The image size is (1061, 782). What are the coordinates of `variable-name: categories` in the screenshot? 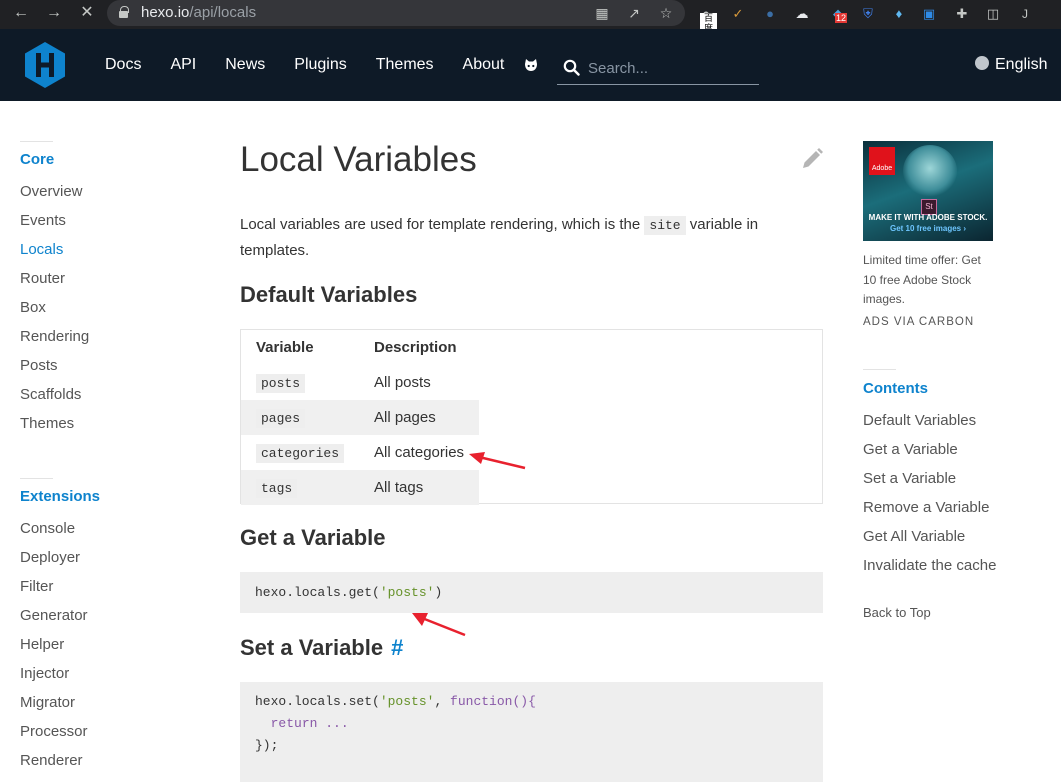 It's located at (300, 453).